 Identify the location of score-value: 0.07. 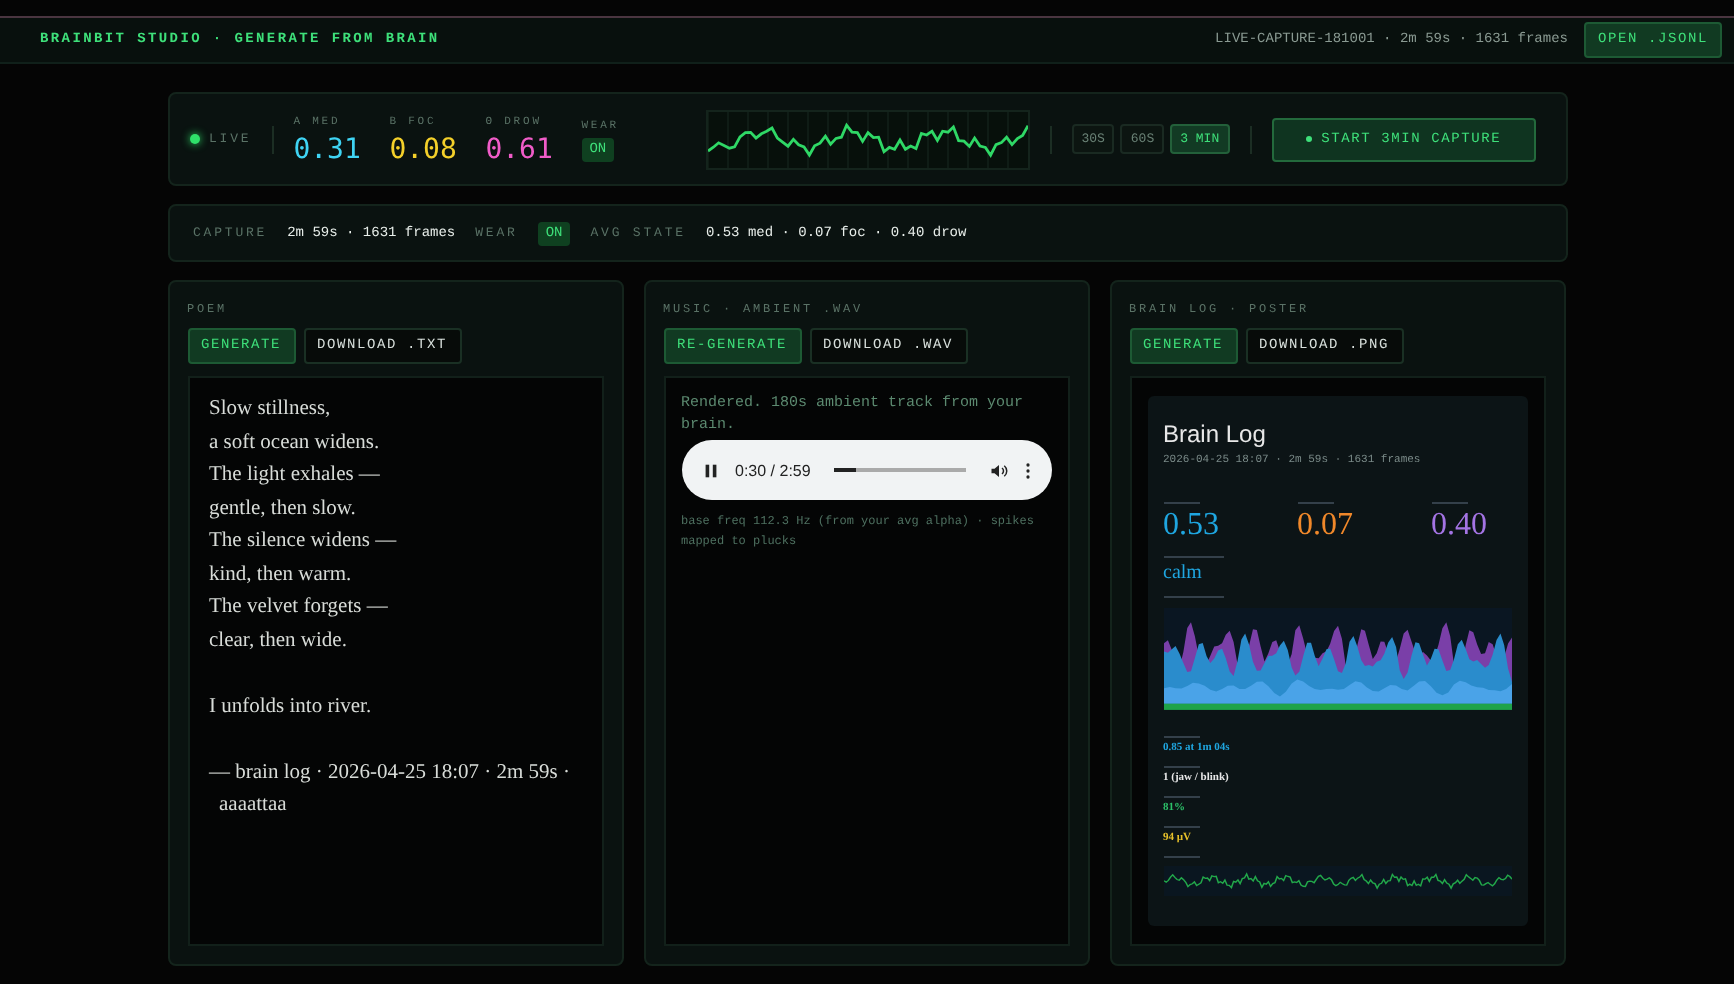
(1325, 526).